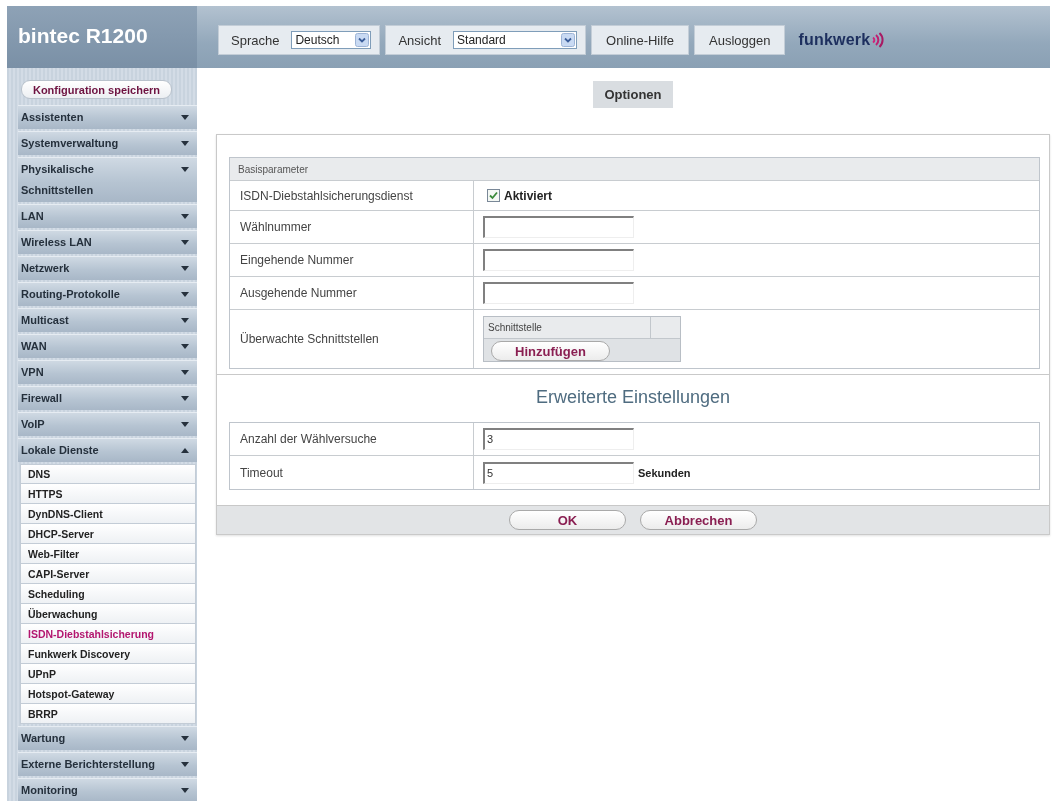  I want to click on menu-item: WAN, so click(107, 346).